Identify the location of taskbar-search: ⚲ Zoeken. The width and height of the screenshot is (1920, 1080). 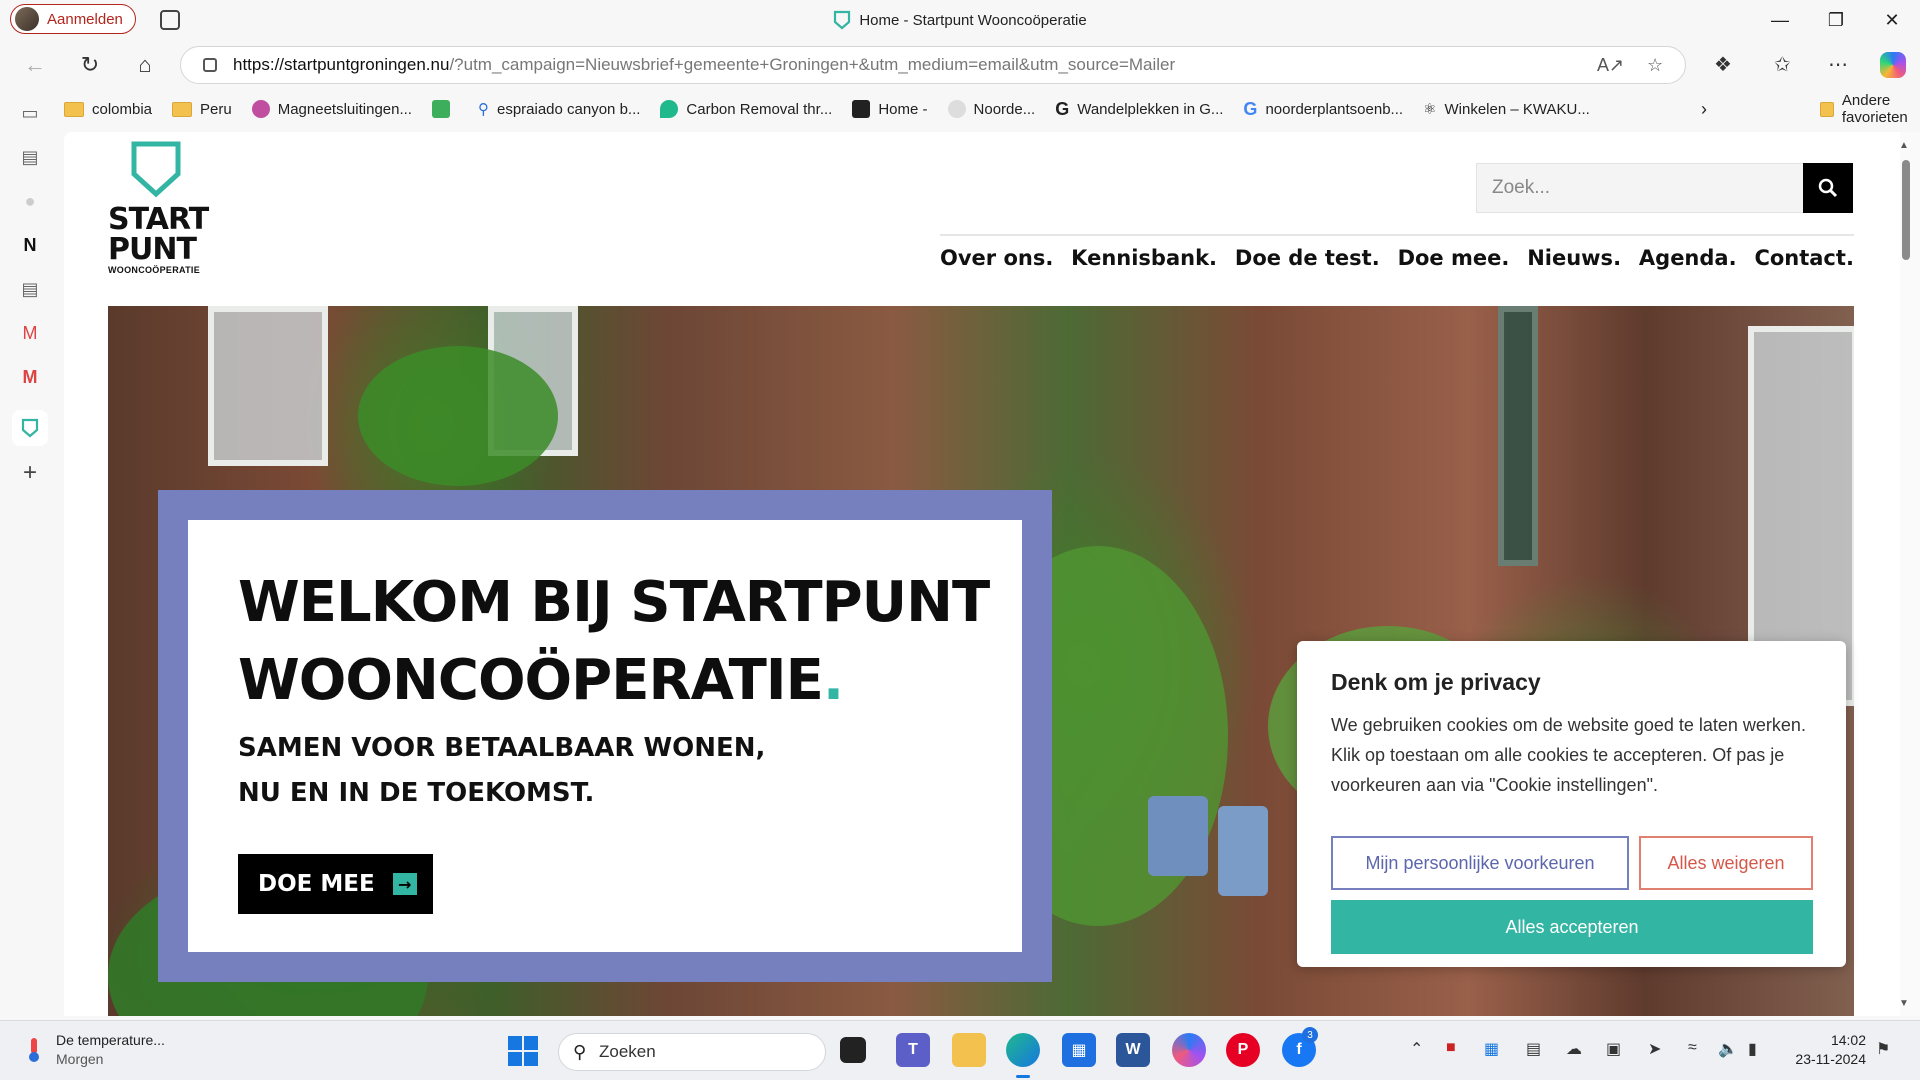
(692, 1052).